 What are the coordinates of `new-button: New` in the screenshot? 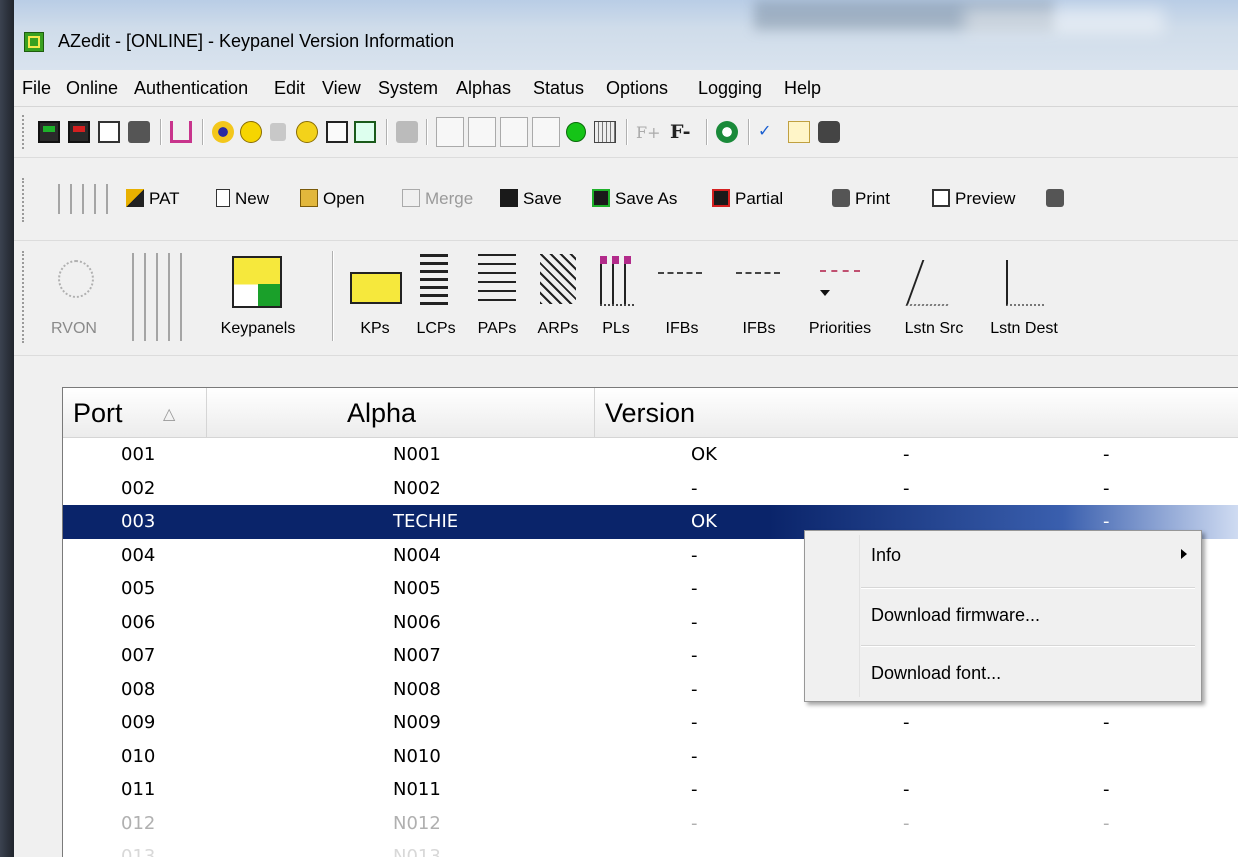 It's located at (242, 199).